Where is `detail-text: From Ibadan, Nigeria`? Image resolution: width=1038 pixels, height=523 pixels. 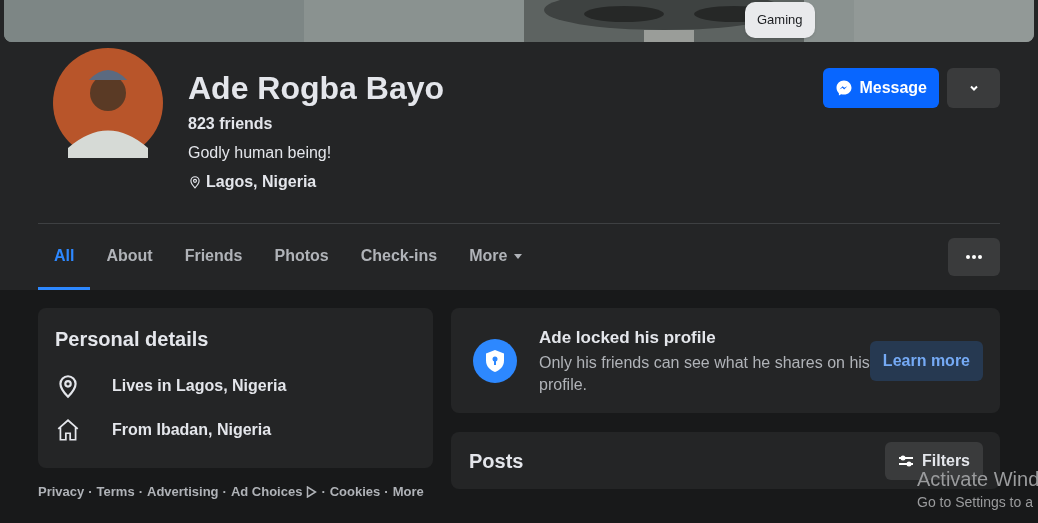 detail-text: From Ibadan, Nigeria is located at coordinates (192, 430).